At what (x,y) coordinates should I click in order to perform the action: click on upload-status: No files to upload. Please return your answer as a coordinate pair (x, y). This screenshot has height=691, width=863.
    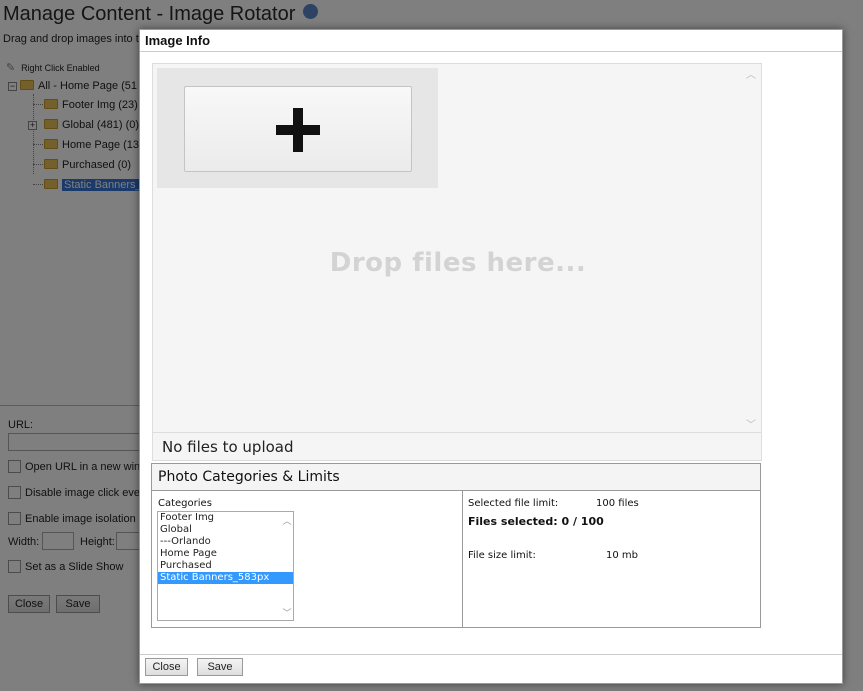
    Looking at the image, I should click on (457, 447).